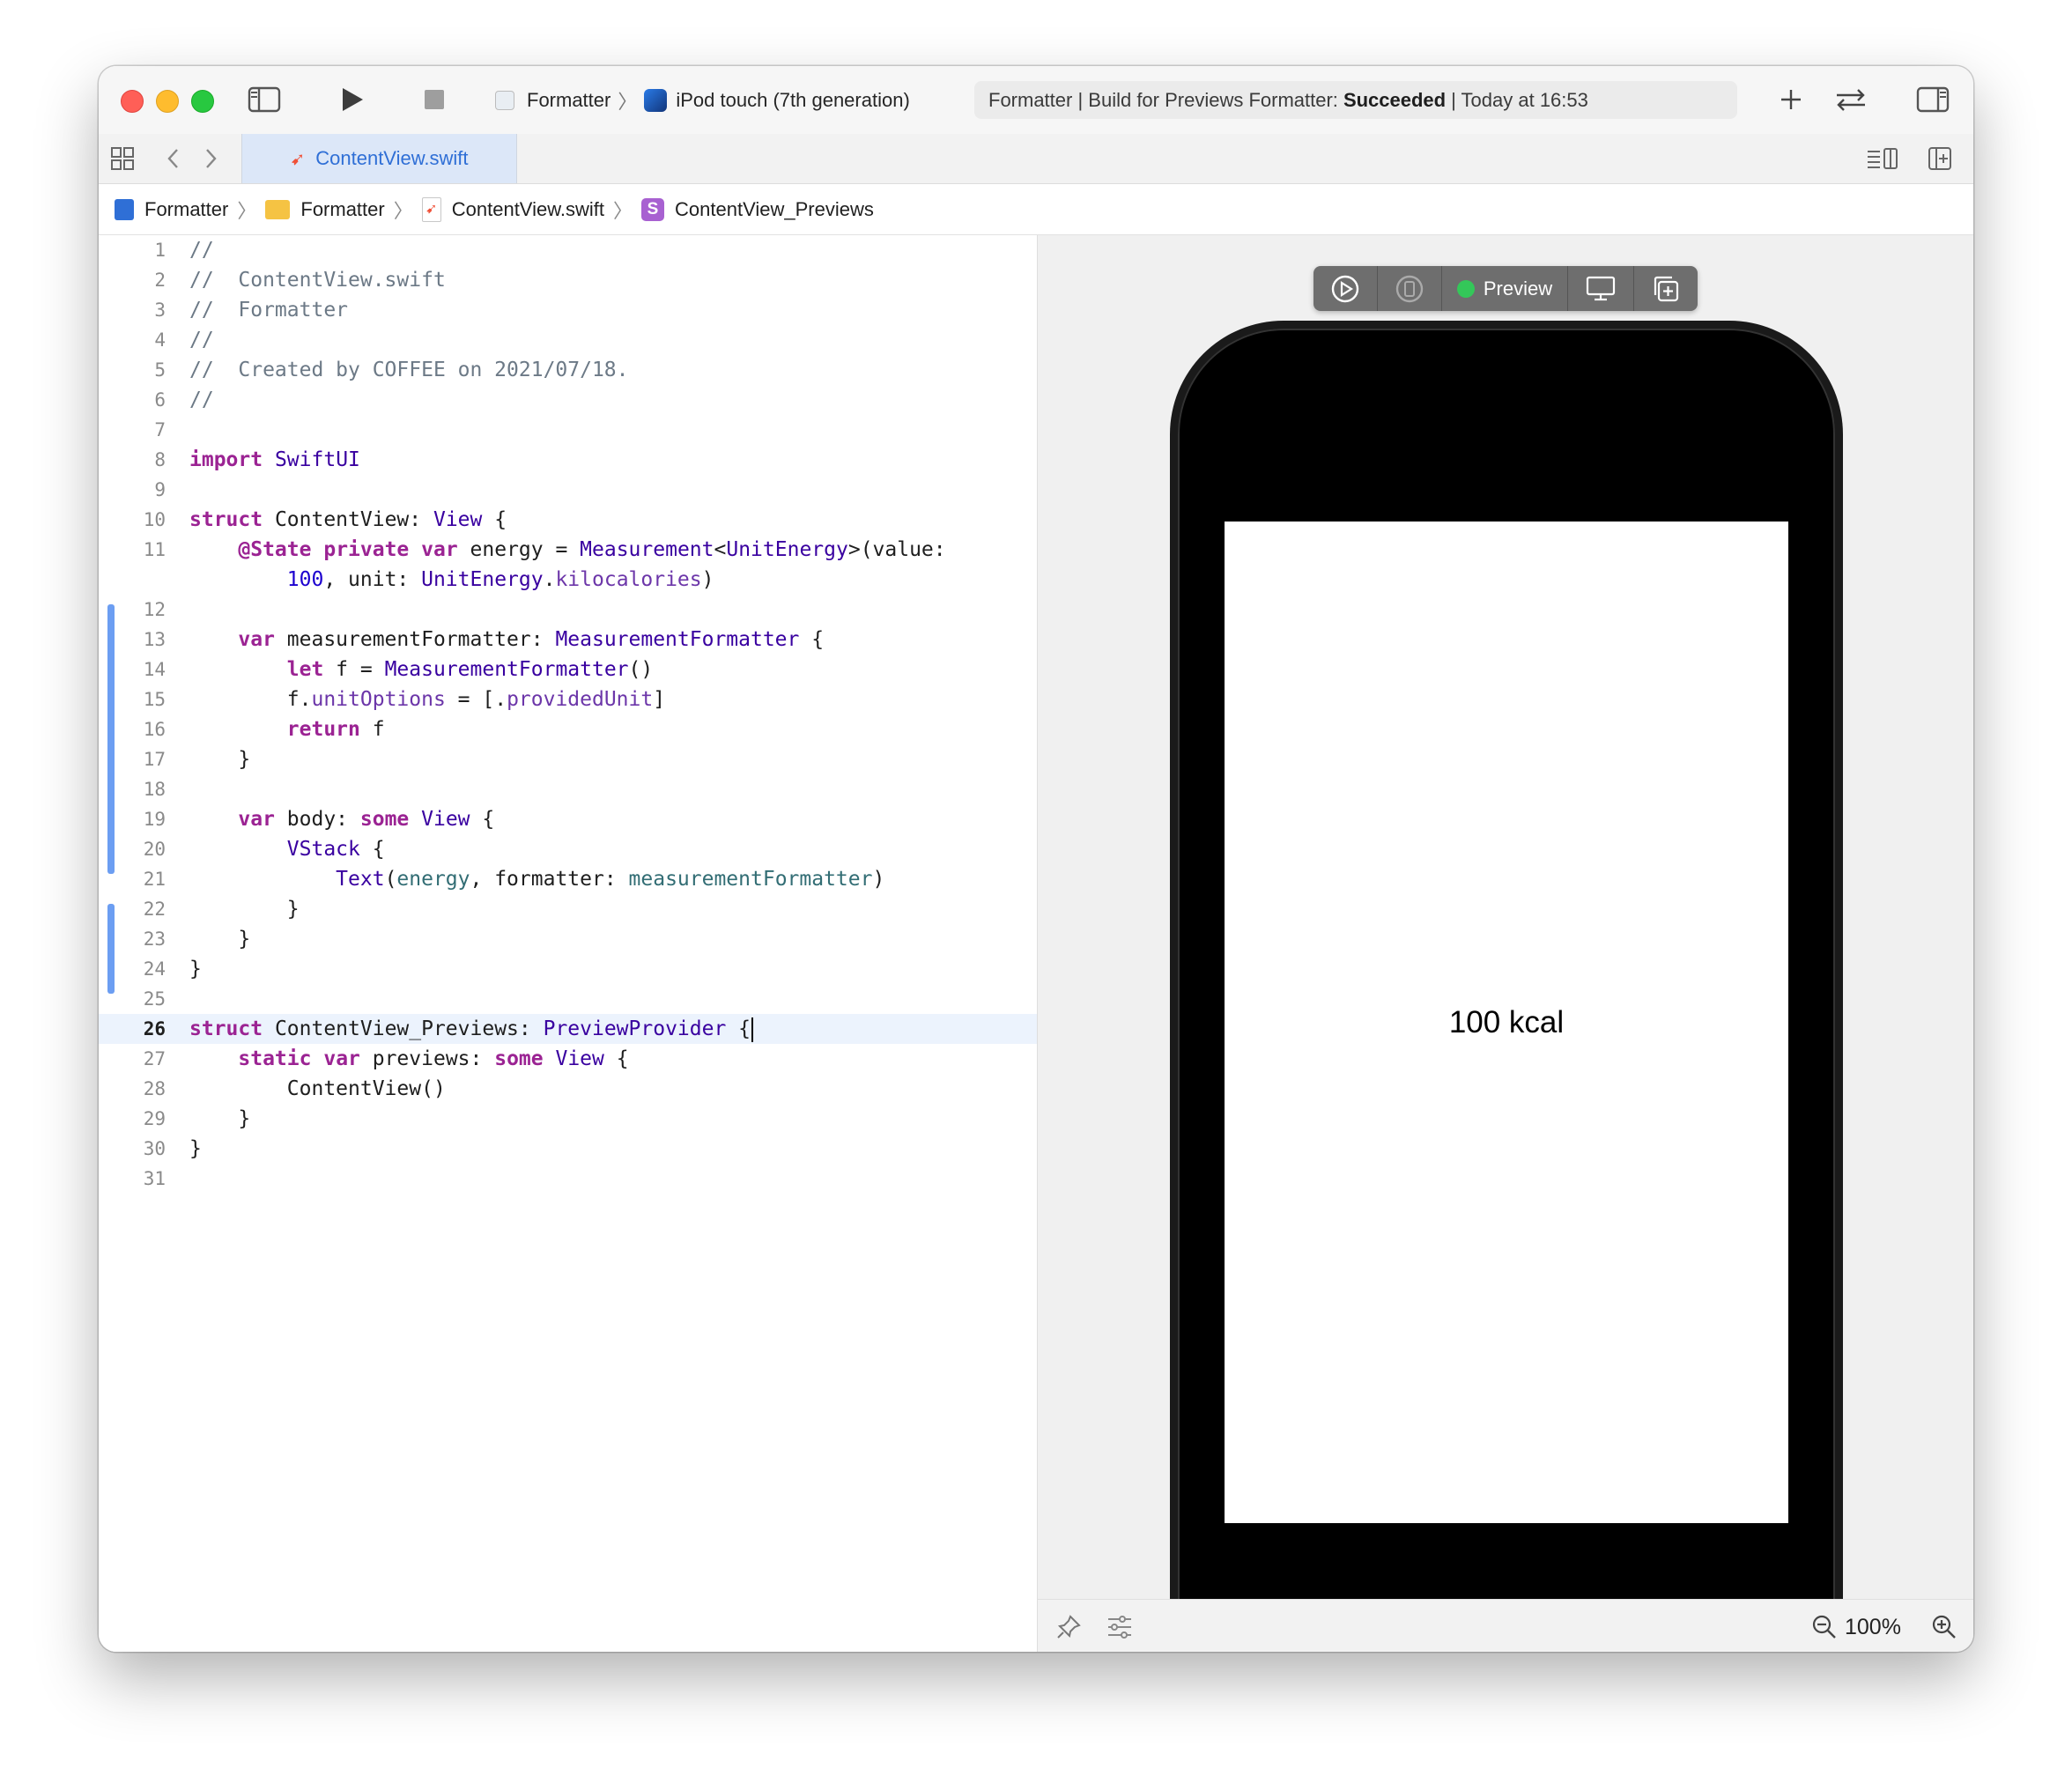 The height and width of the screenshot is (1783, 2072). What do you see at coordinates (568, 729) in the screenshot?
I see `code-line: 16 return f` at bounding box center [568, 729].